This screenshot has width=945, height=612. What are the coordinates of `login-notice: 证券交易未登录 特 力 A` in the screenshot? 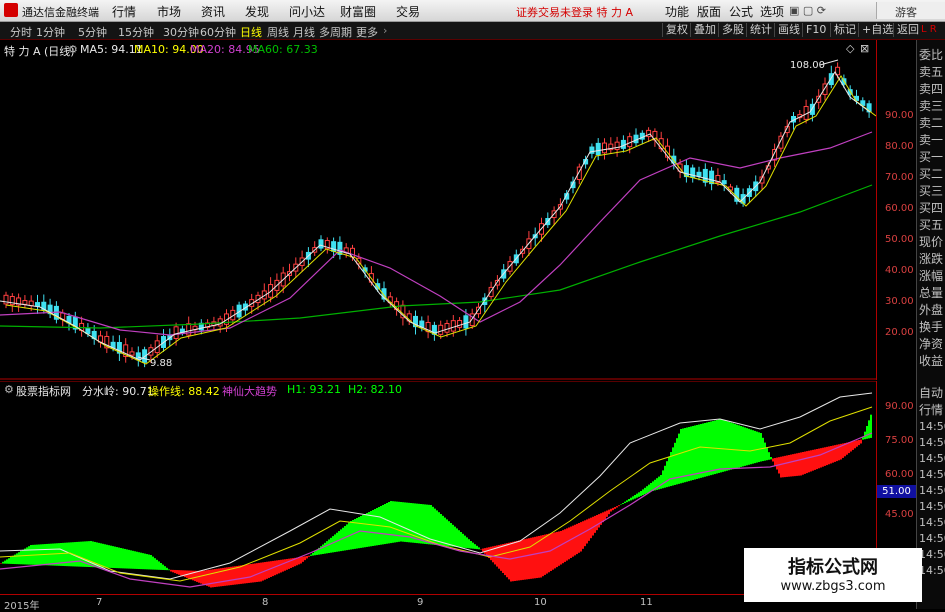 It's located at (574, 12).